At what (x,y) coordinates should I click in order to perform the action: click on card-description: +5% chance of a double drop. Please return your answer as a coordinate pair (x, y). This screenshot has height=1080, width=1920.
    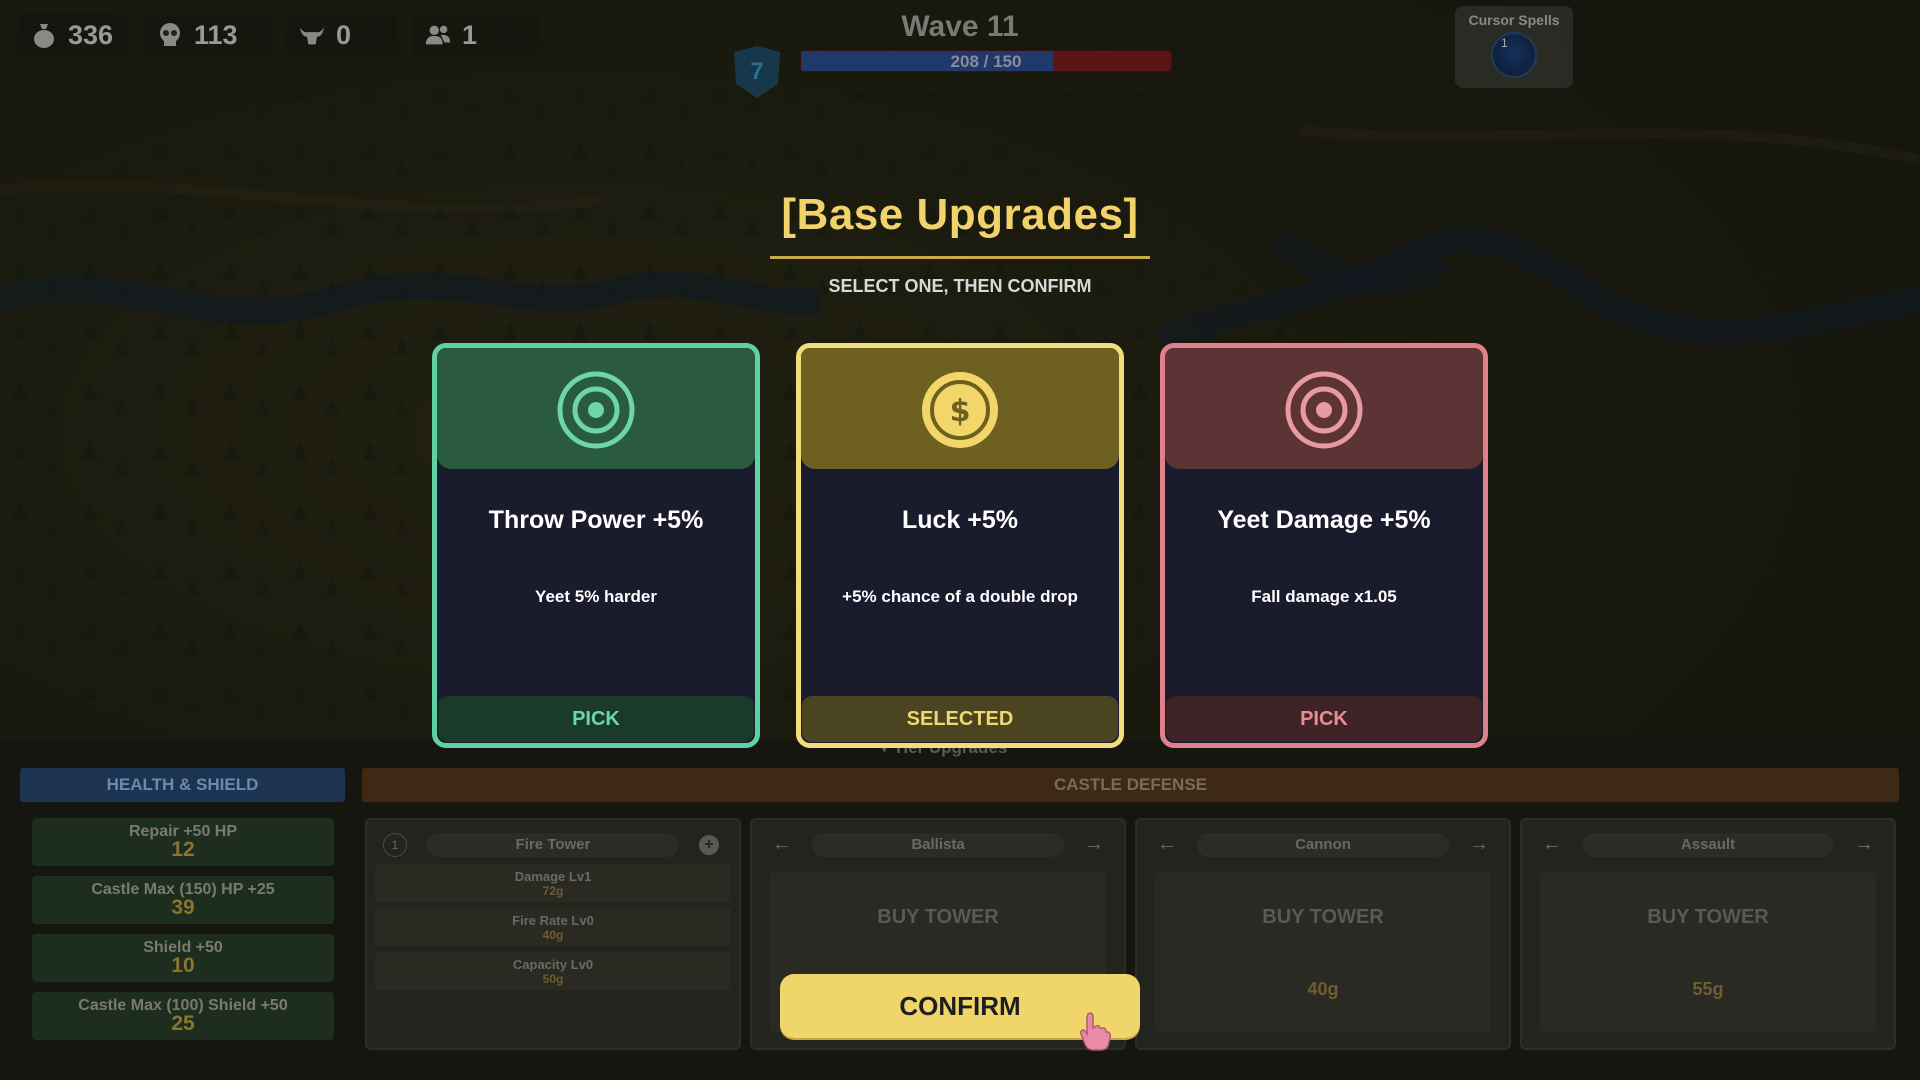
    Looking at the image, I should click on (960, 596).